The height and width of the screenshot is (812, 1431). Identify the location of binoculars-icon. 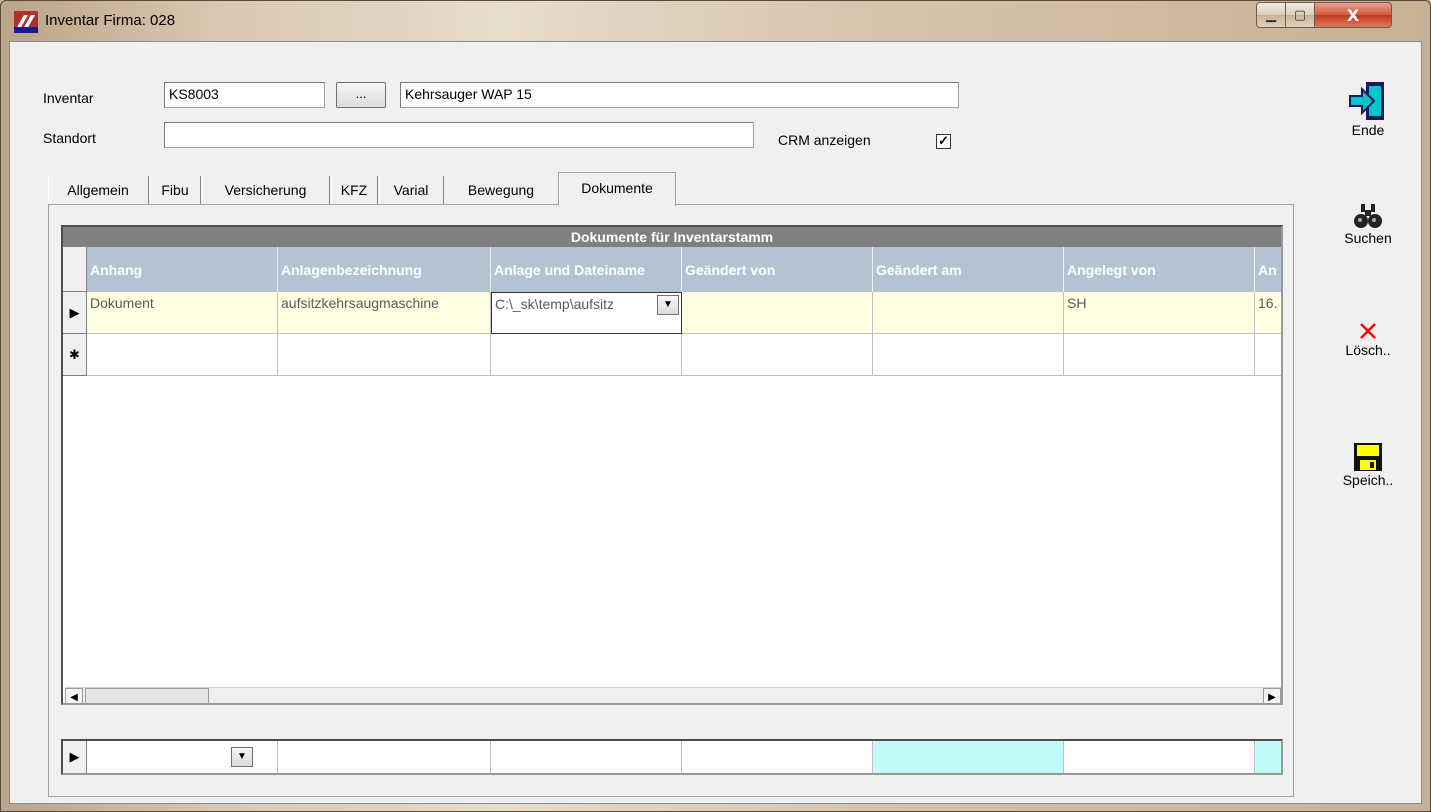
(1368, 216).